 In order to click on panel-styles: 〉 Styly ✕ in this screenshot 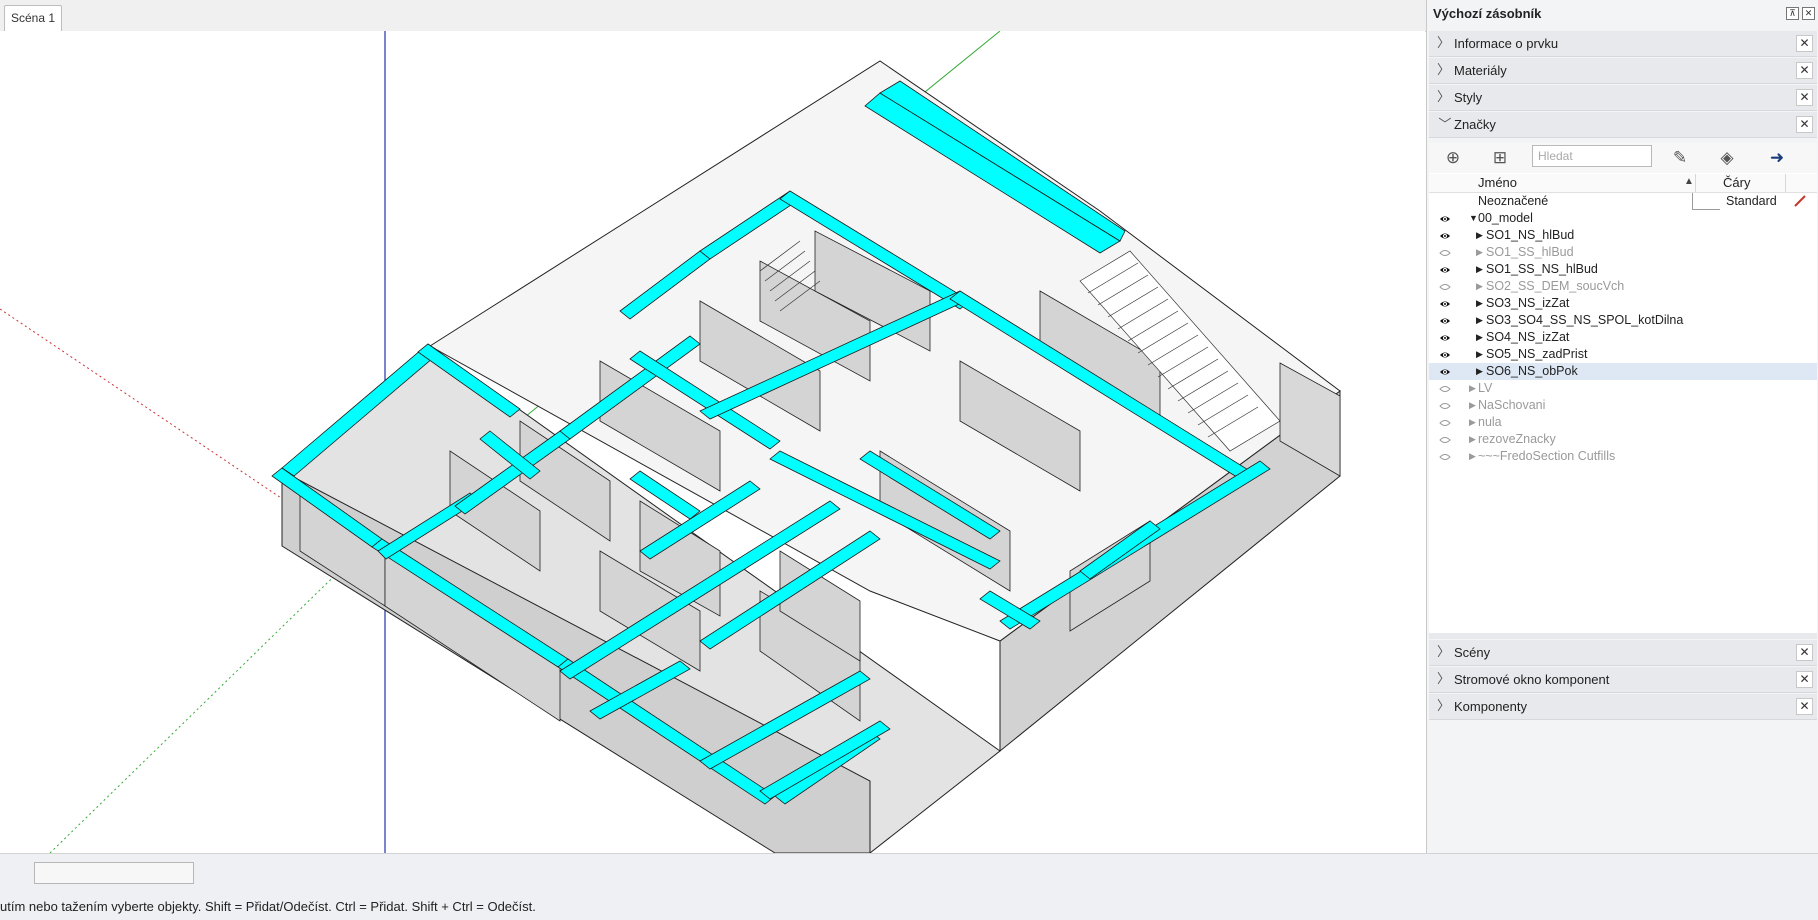, I will do `click(1623, 98)`.